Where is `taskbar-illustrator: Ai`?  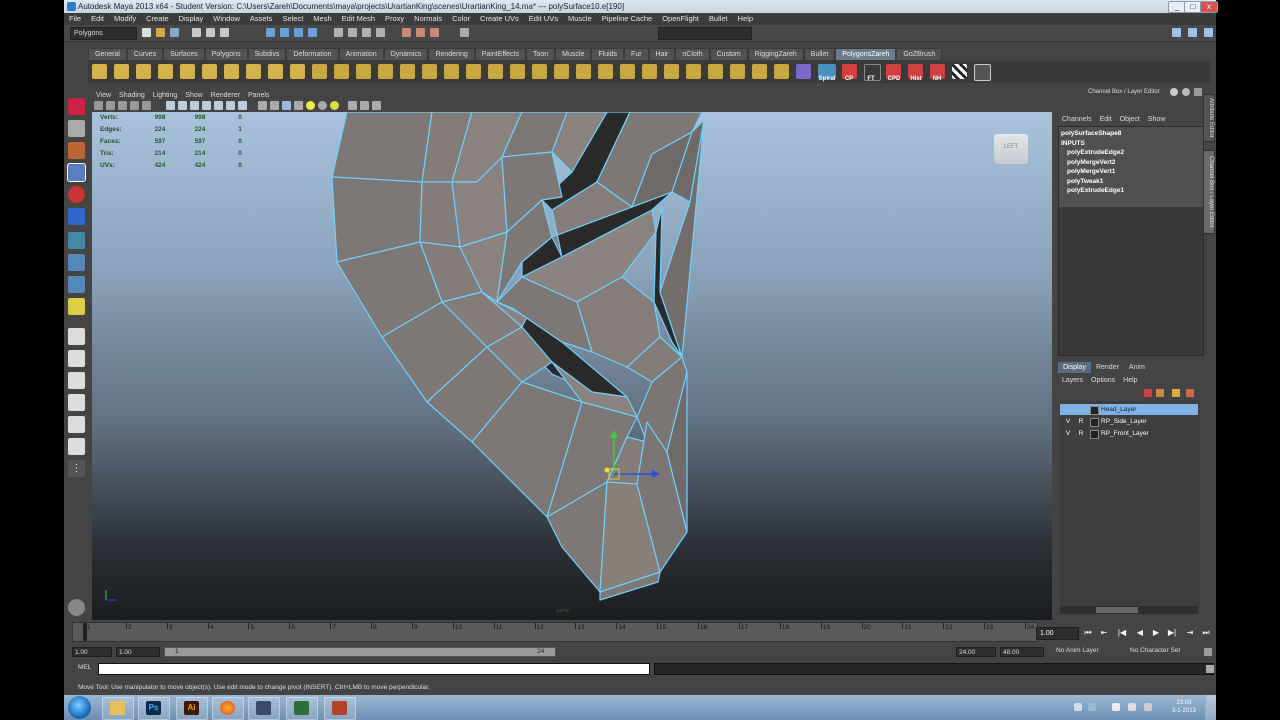
taskbar-illustrator: Ai is located at coordinates (192, 708).